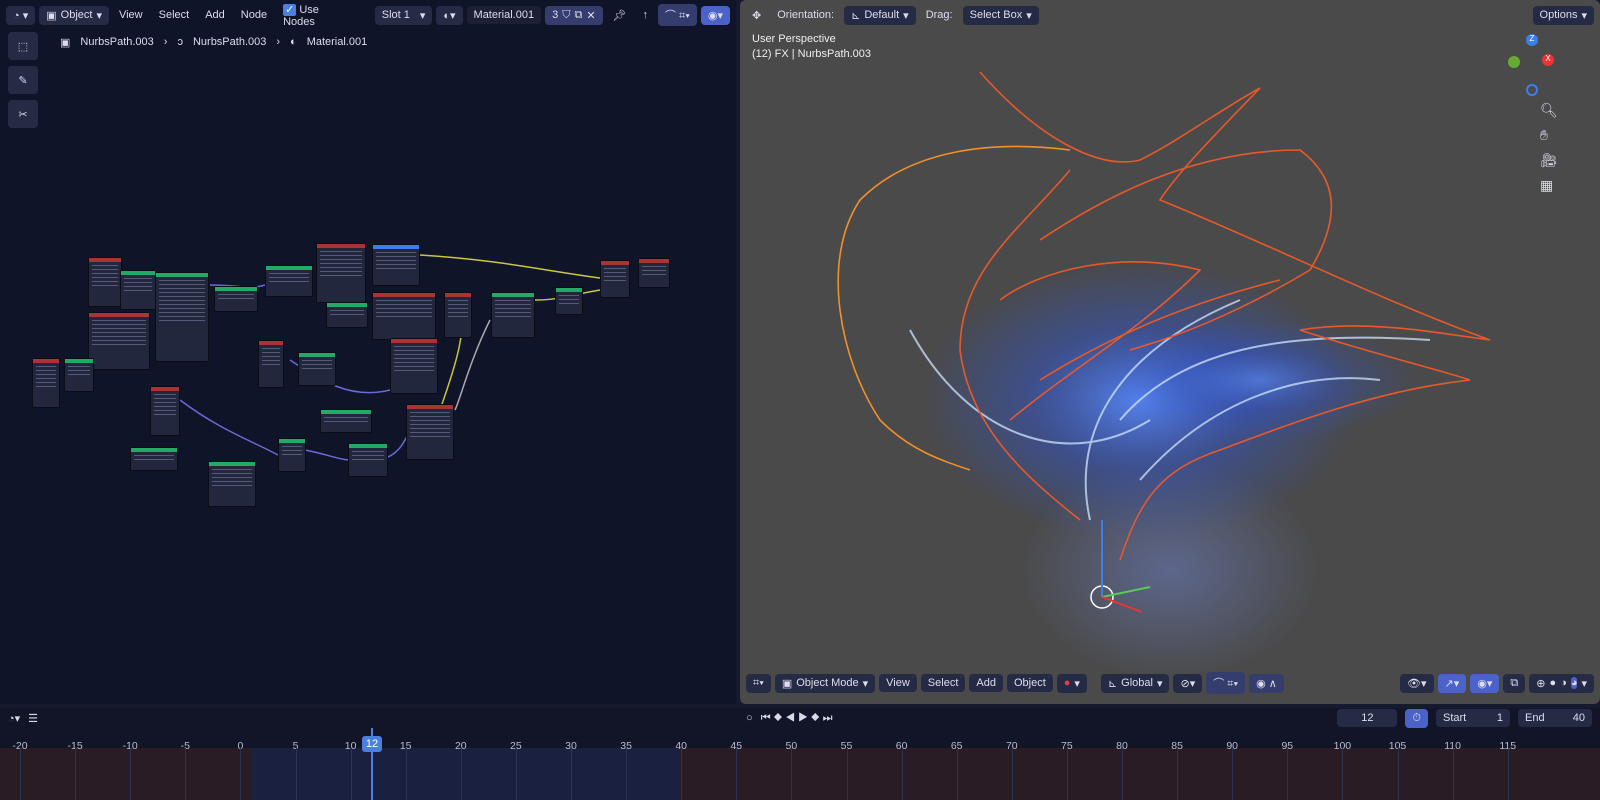 The height and width of the screenshot is (800, 1600). What do you see at coordinates (1540, 683) in the screenshot?
I see `wireframe-icon: ⊕` at bounding box center [1540, 683].